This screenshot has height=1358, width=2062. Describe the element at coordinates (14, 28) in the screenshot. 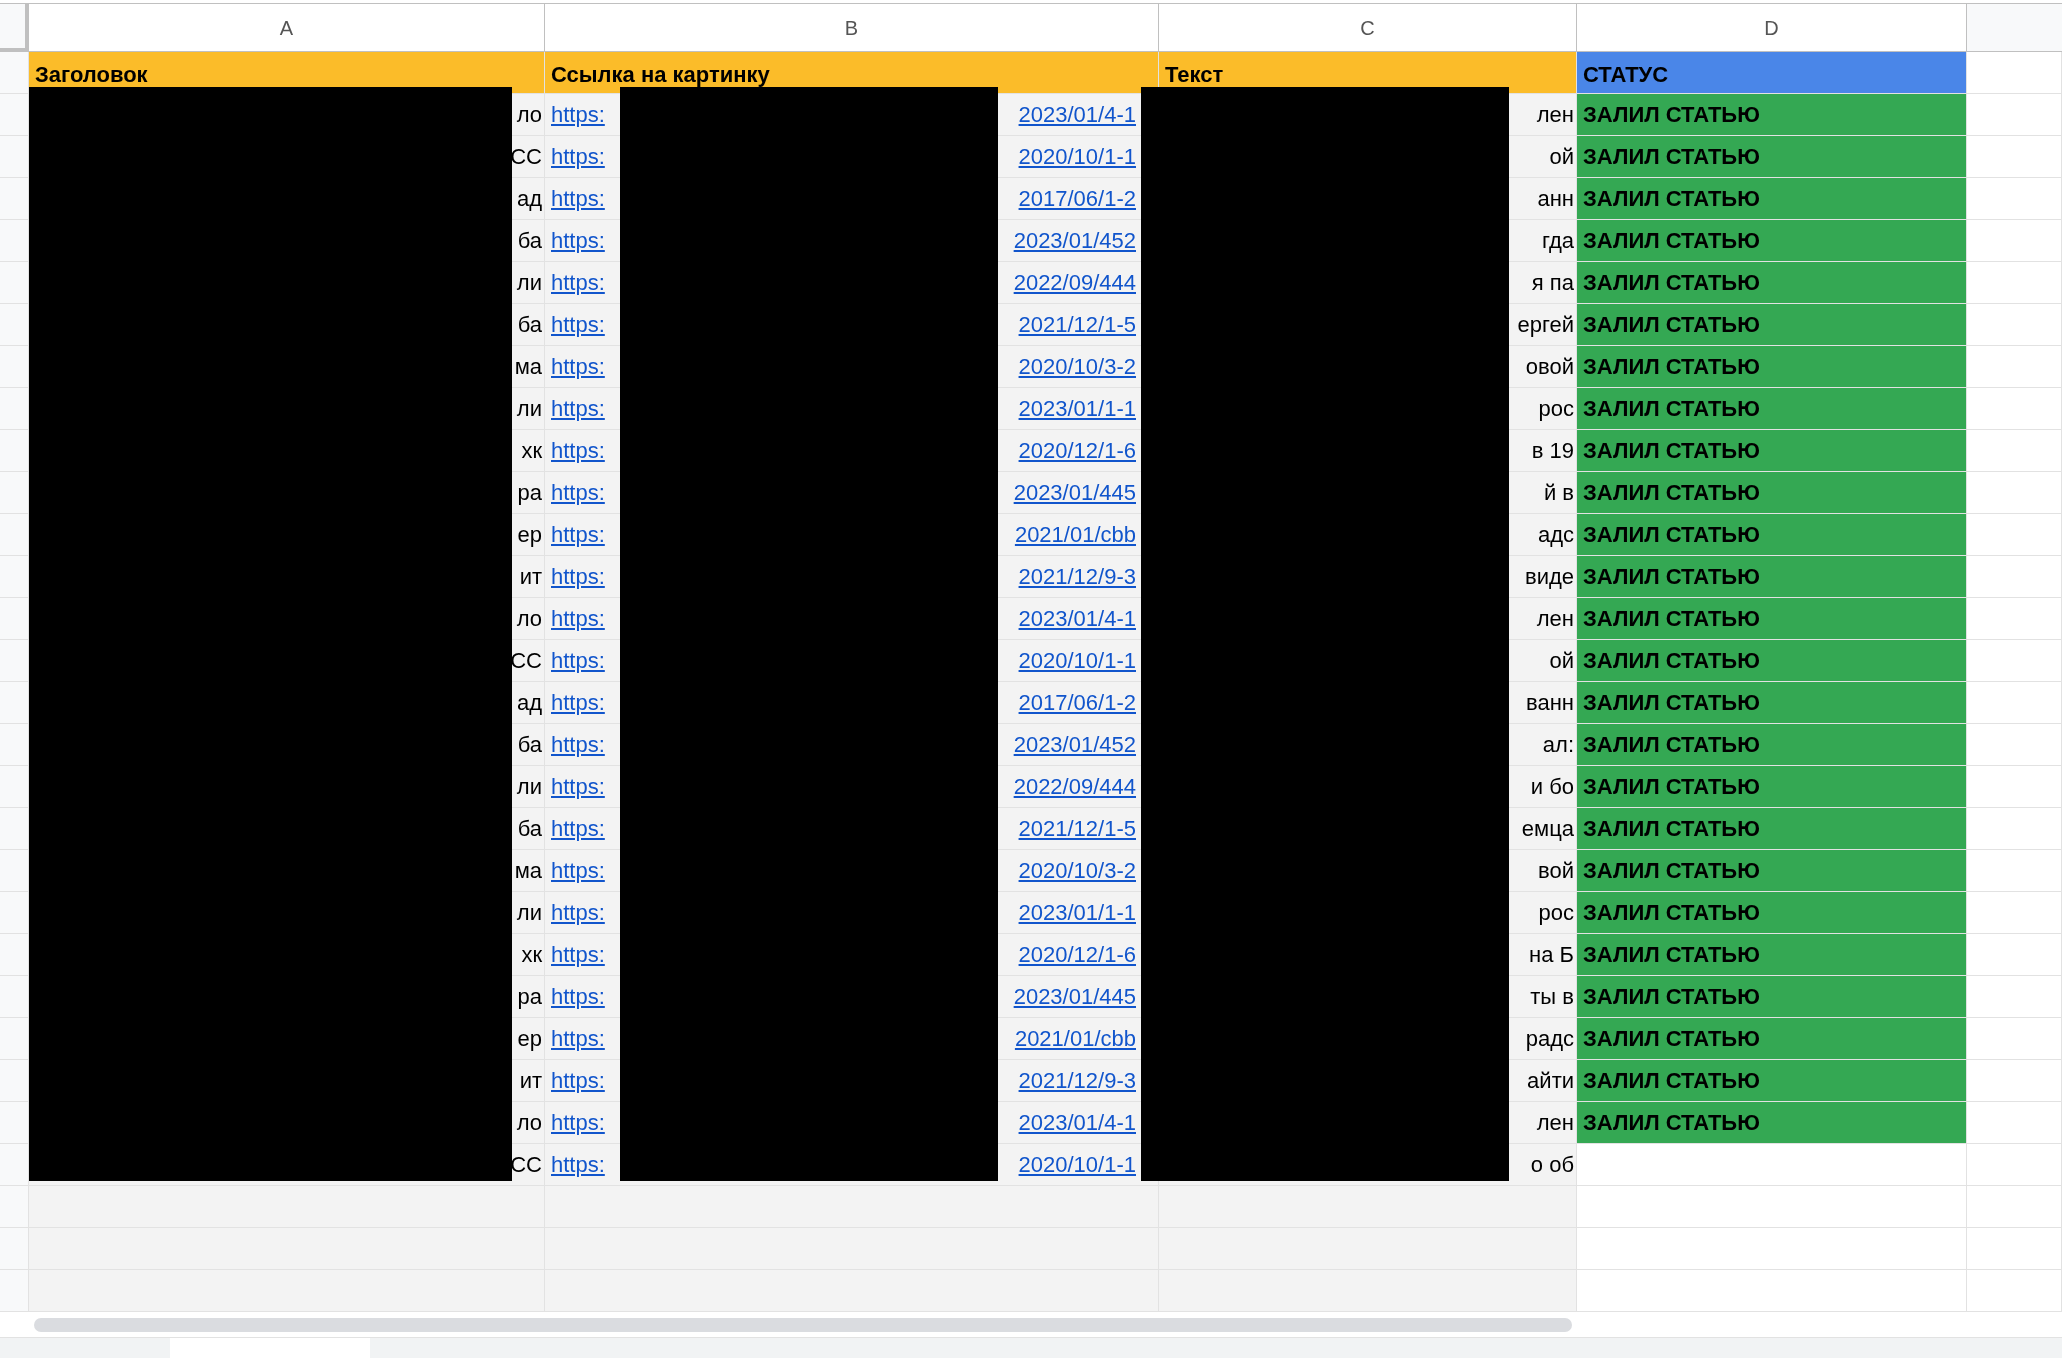

I see `select-all-corner` at that location.